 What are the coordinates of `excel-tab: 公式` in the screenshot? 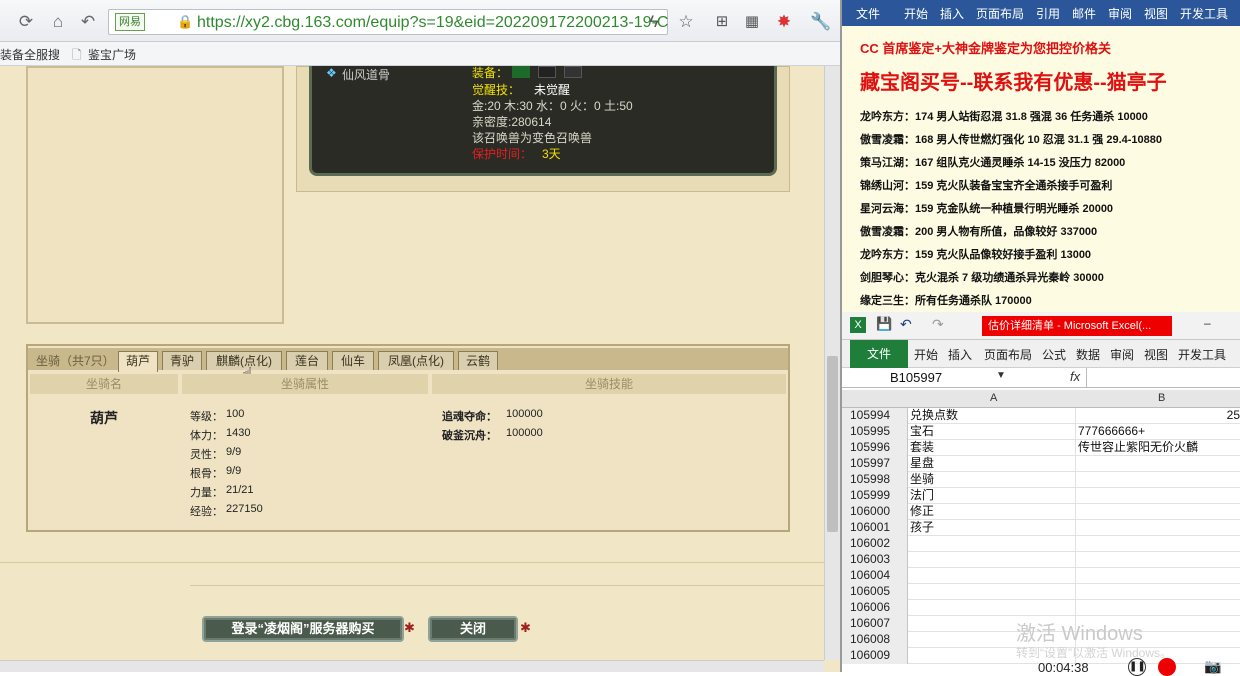 It's located at (1054, 354).